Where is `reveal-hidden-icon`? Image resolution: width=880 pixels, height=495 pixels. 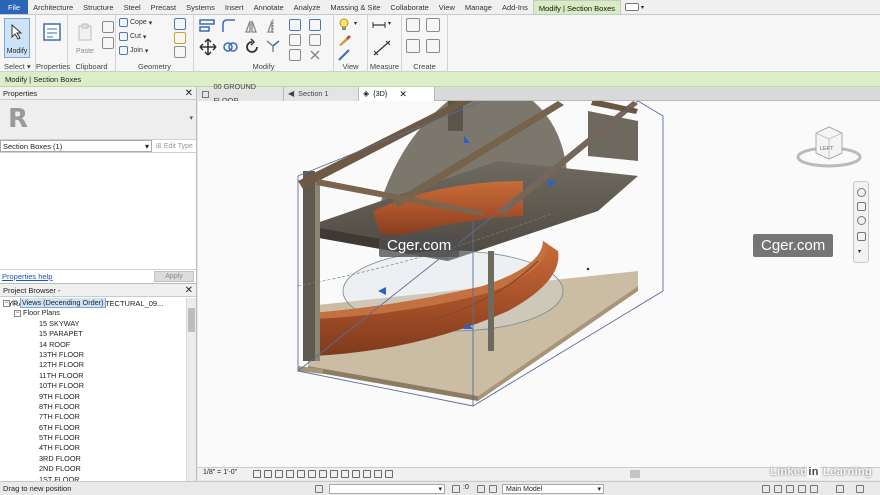 reveal-hidden-icon is located at coordinates (356, 474).